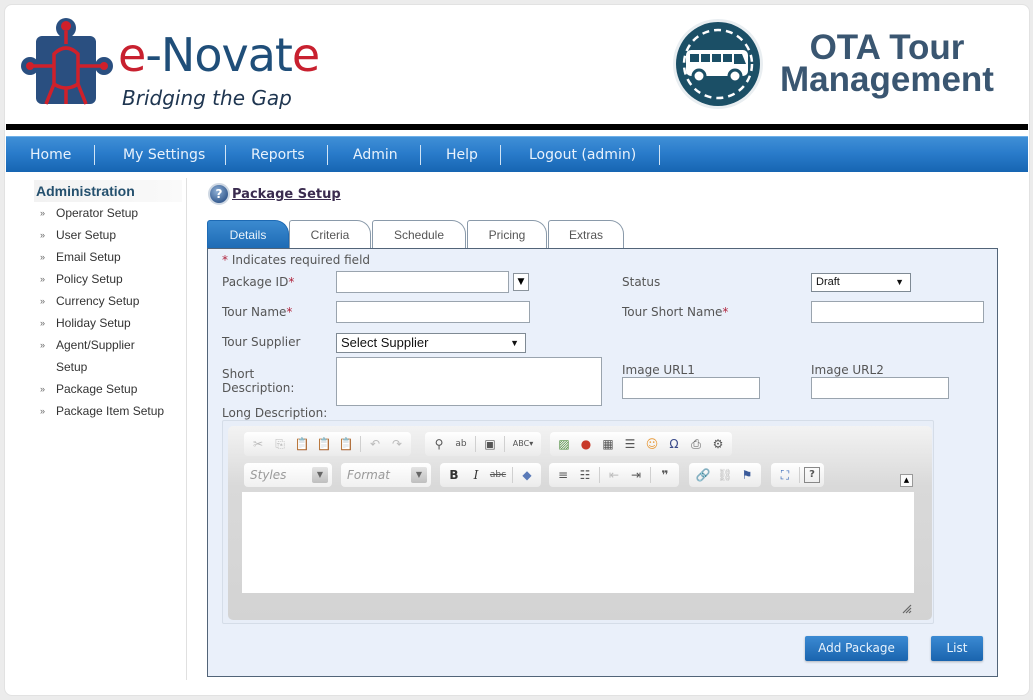 This screenshot has height=700, width=1033. I want to click on table-icon: ▦, so click(608, 444).